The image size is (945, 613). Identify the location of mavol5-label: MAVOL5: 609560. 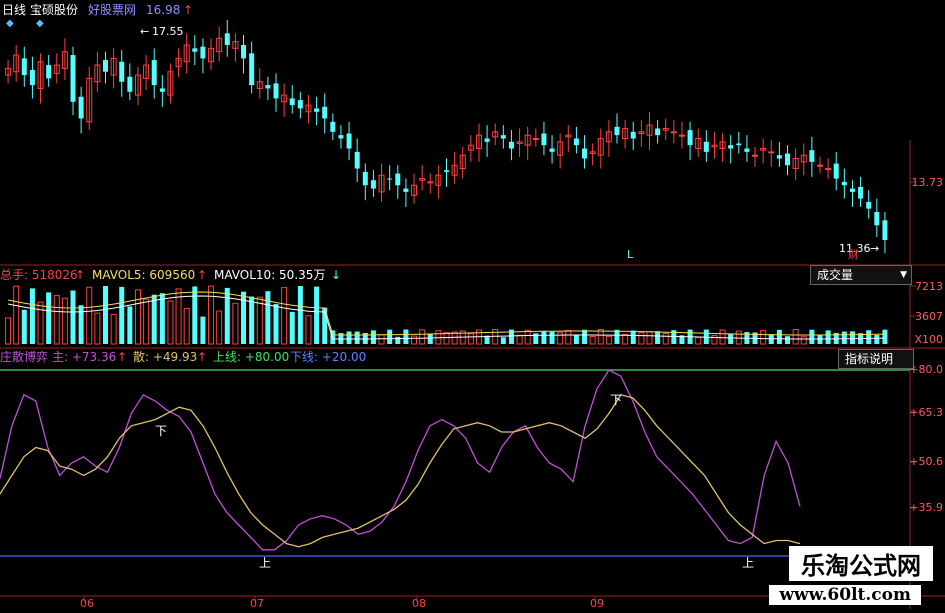
(144, 275).